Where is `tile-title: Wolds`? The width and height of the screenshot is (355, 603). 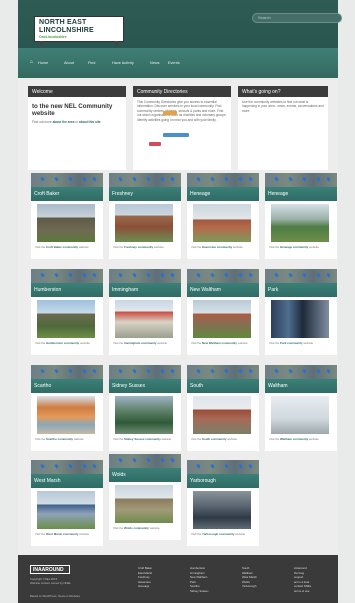
tile-title: Wolds is located at coordinates (145, 475).